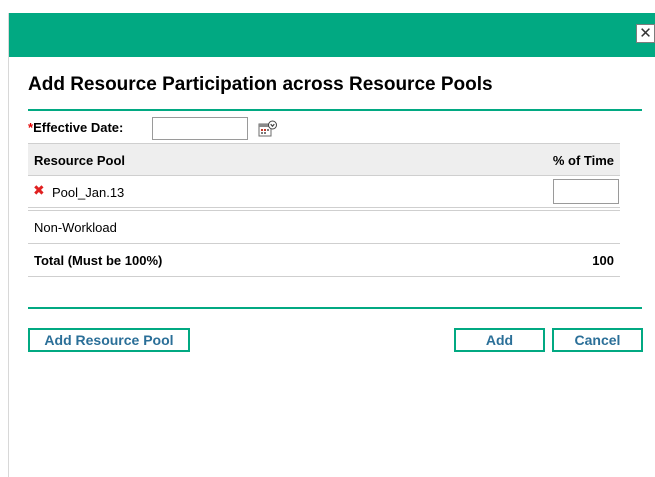  I want to click on effective-date-label-text: Effective Date:, so click(78, 127).